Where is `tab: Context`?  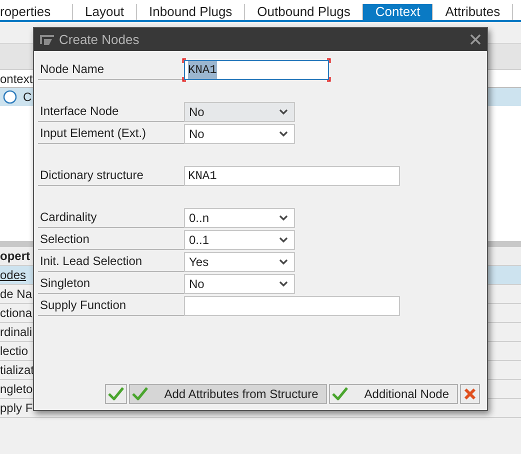 tab: Context is located at coordinates (398, 12).